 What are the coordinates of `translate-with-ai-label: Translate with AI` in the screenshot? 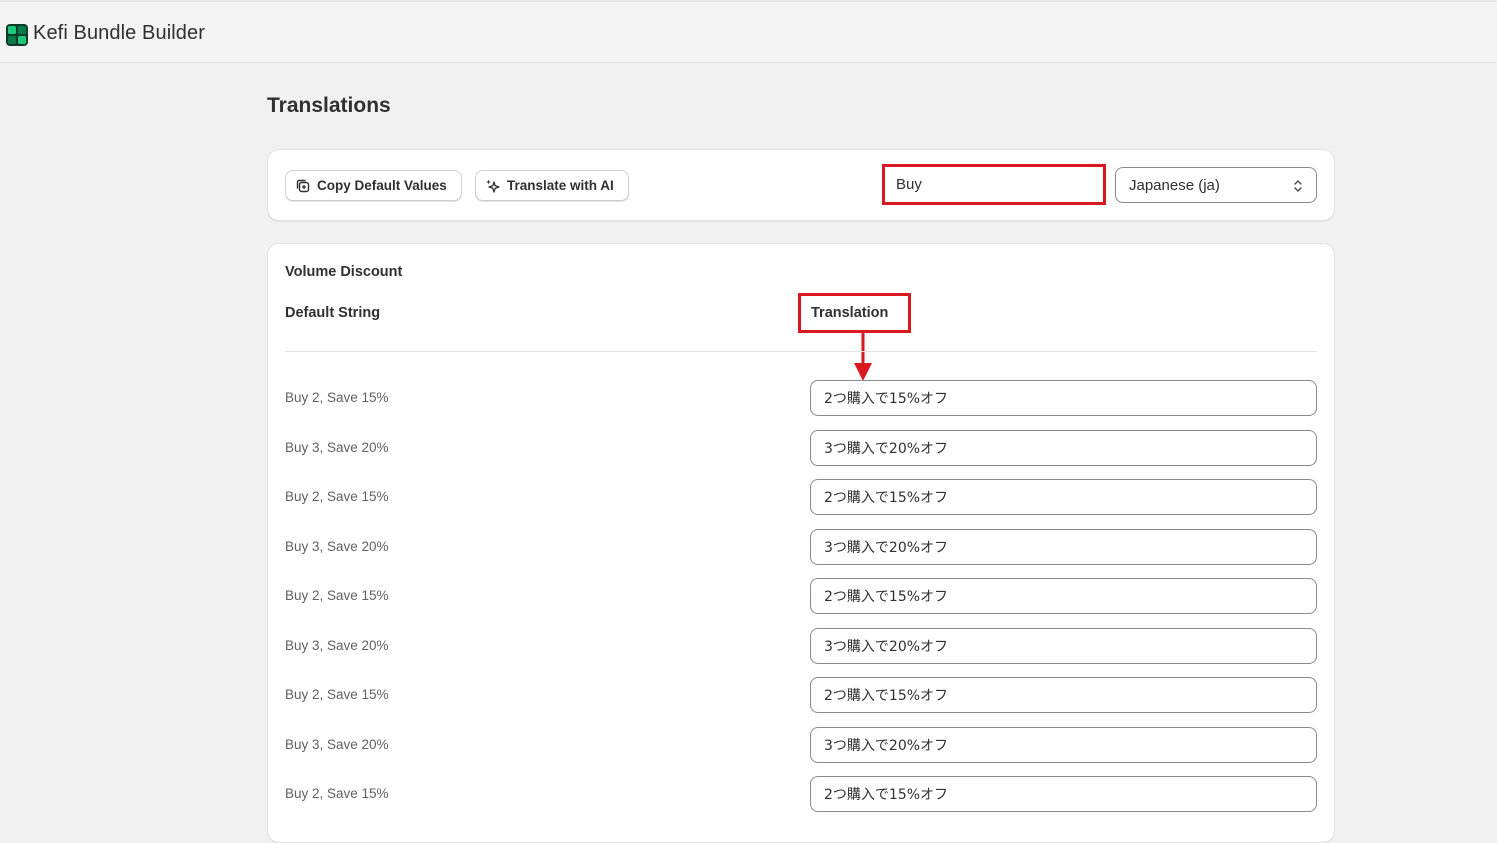 It's located at (560, 185).